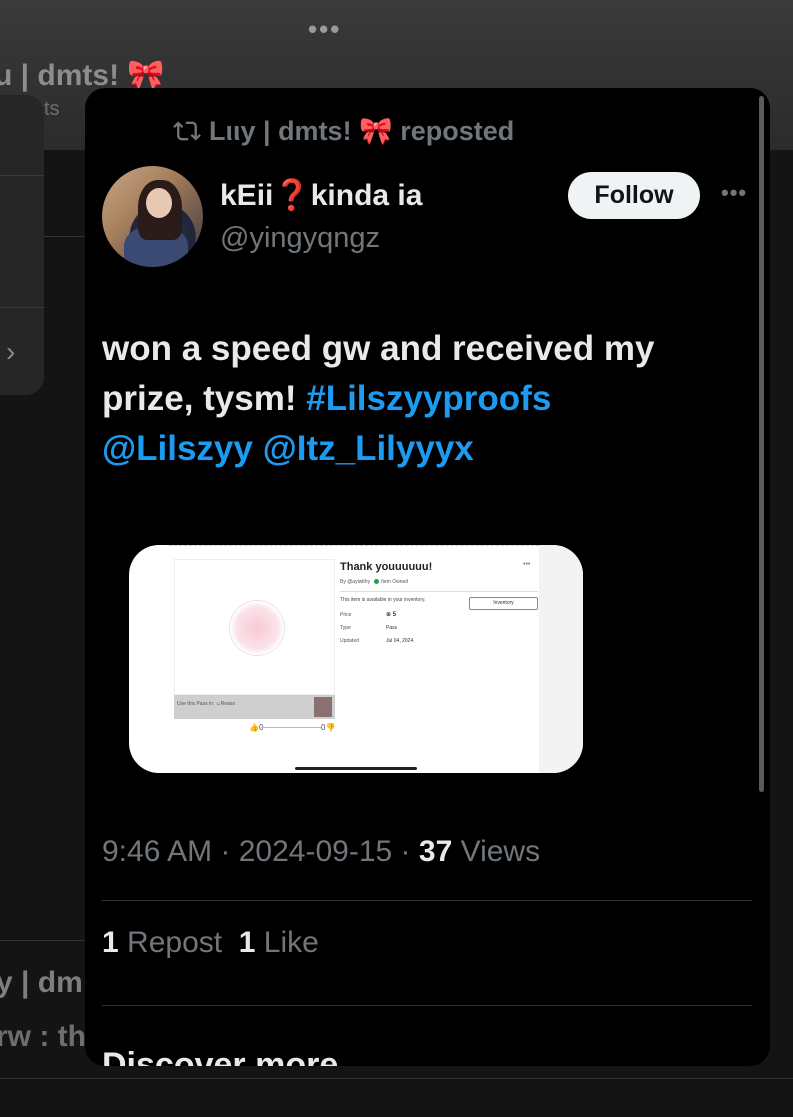 This screenshot has width=793, height=1117. What do you see at coordinates (391, 615) in the screenshot?
I see `detail-value: ⊕ 5` at bounding box center [391, 615].